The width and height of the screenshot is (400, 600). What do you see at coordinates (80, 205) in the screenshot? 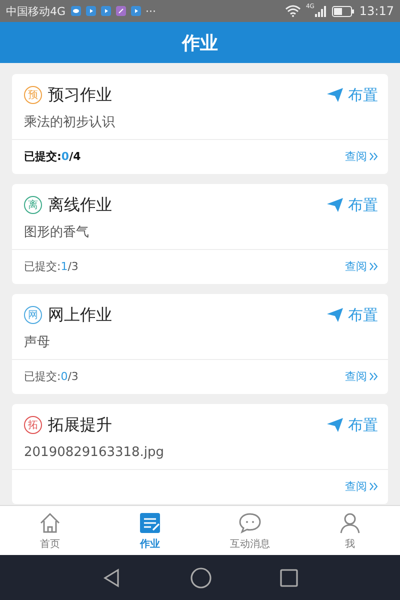
I see `homework-title: 离线作业` at bounding box center [80, 205].